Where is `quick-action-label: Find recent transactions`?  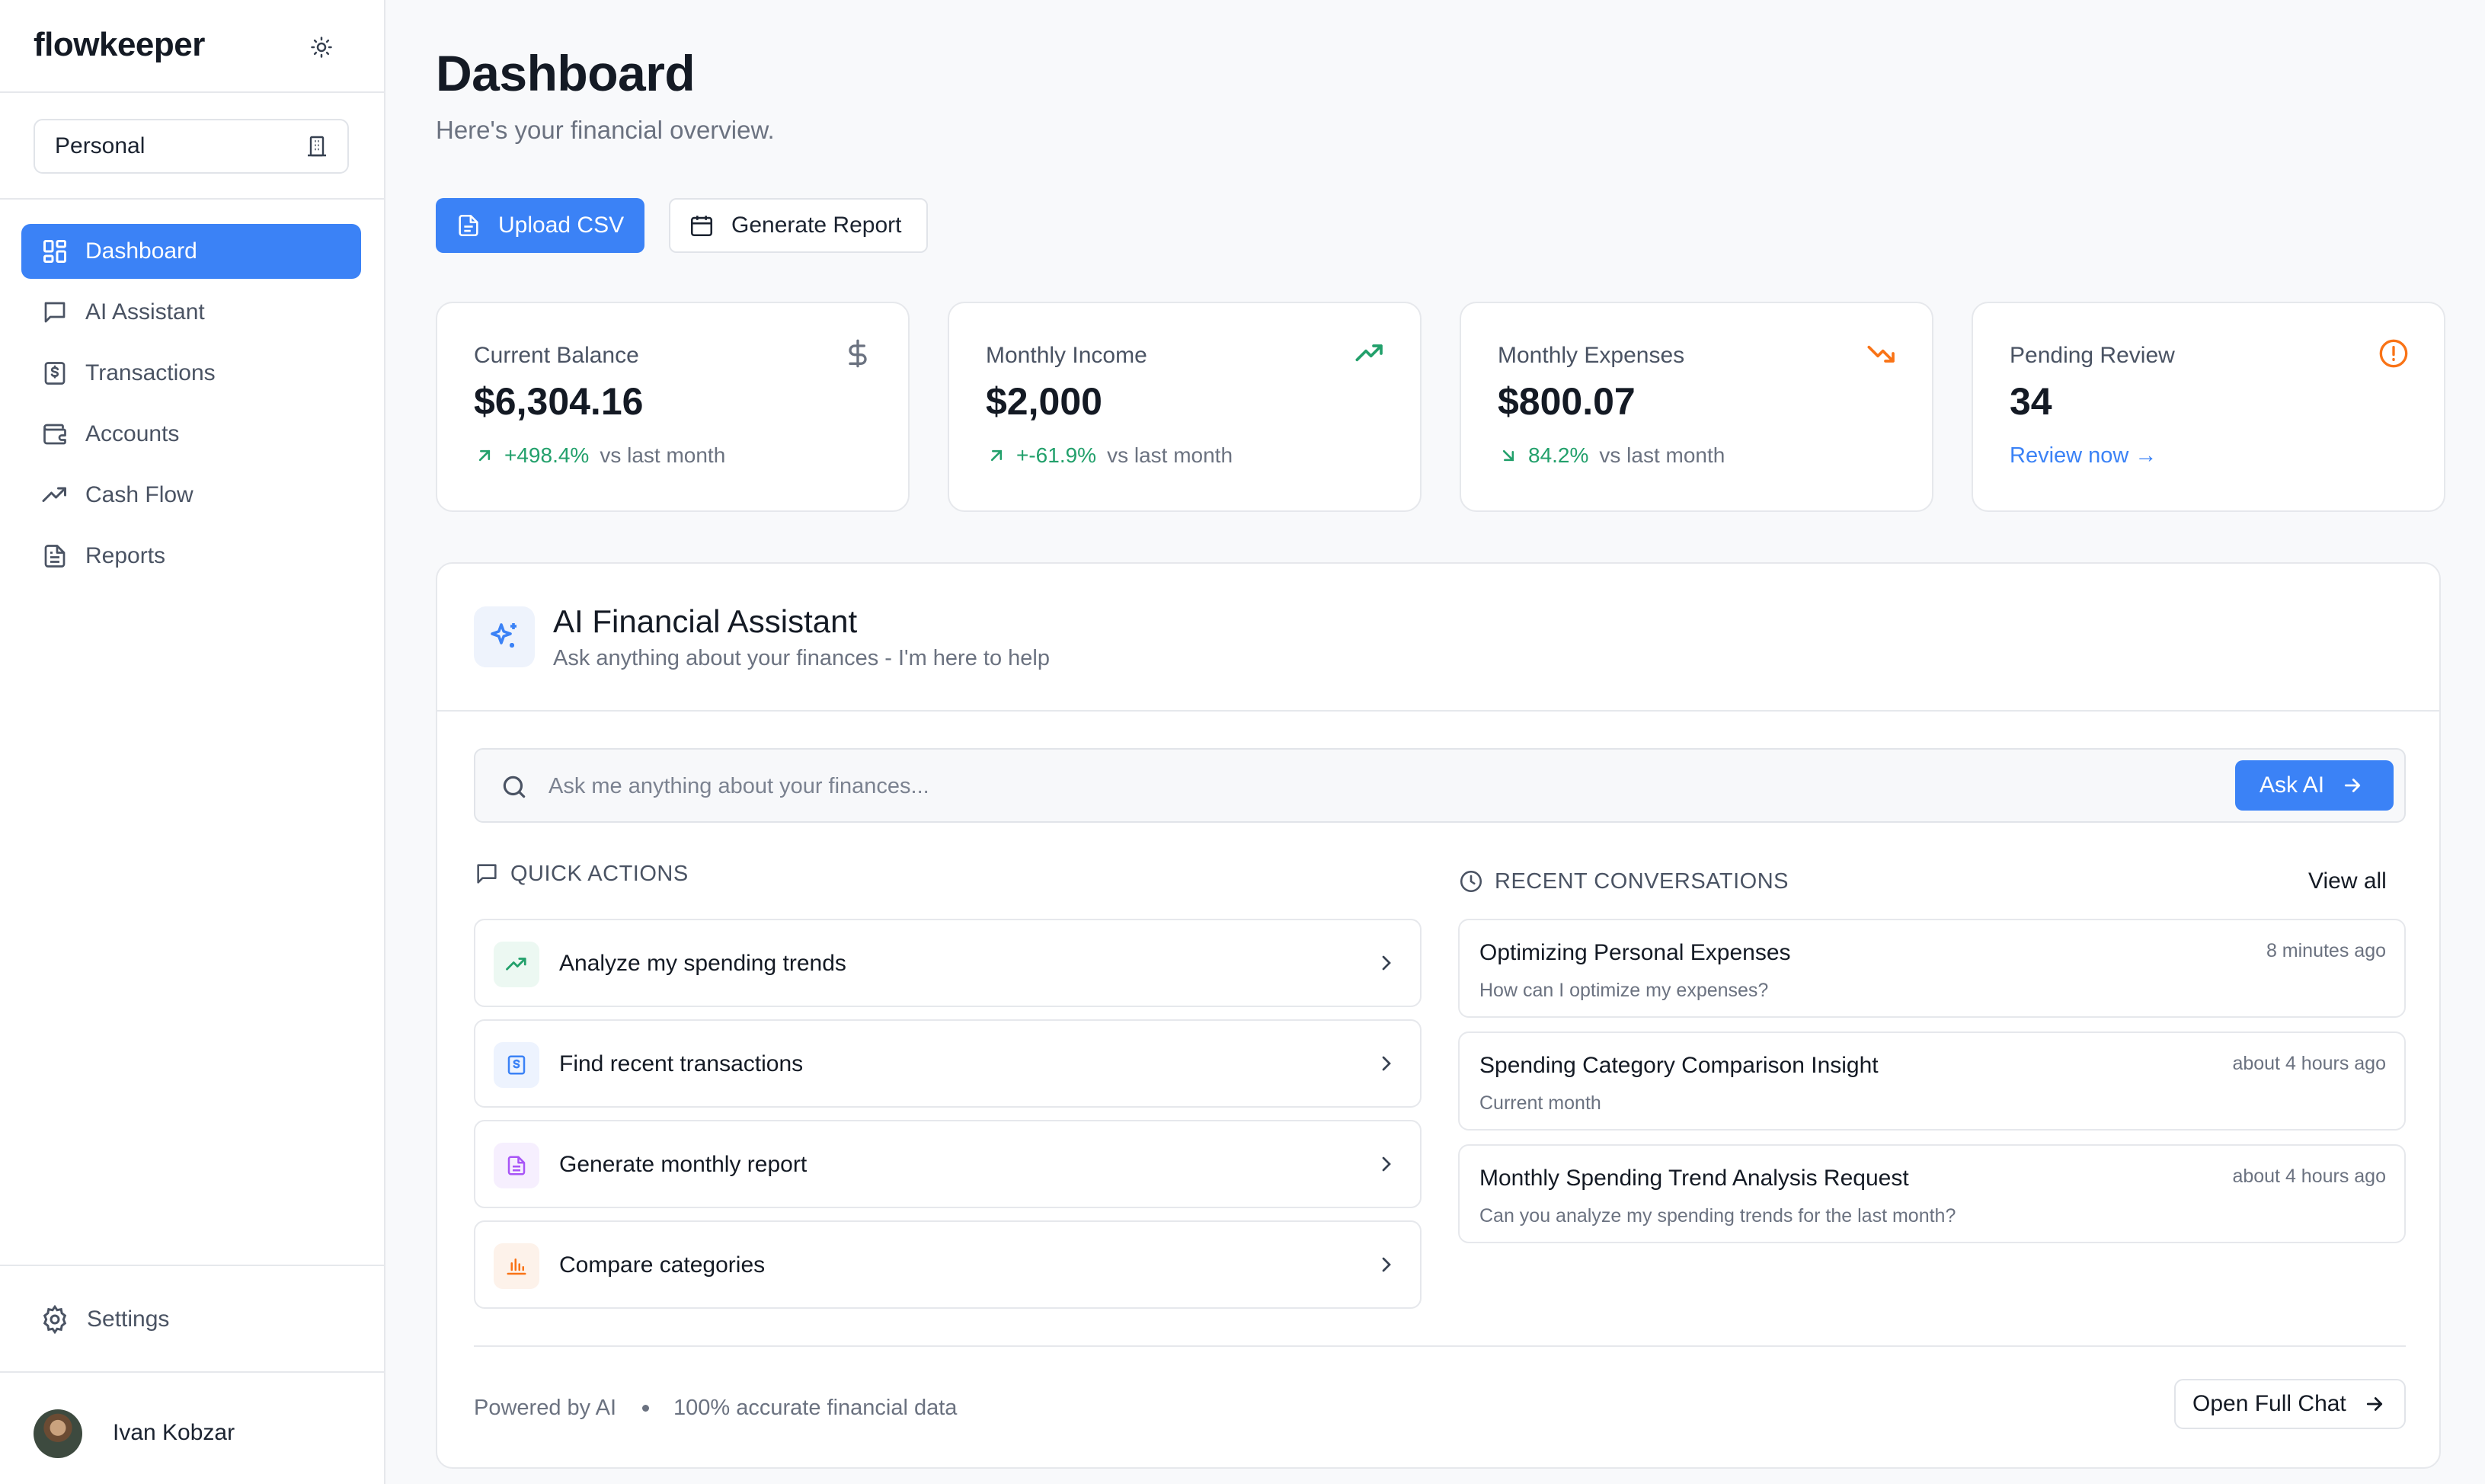
quick-action-label: Find recent transactions is located at coordinates (681, 1063).